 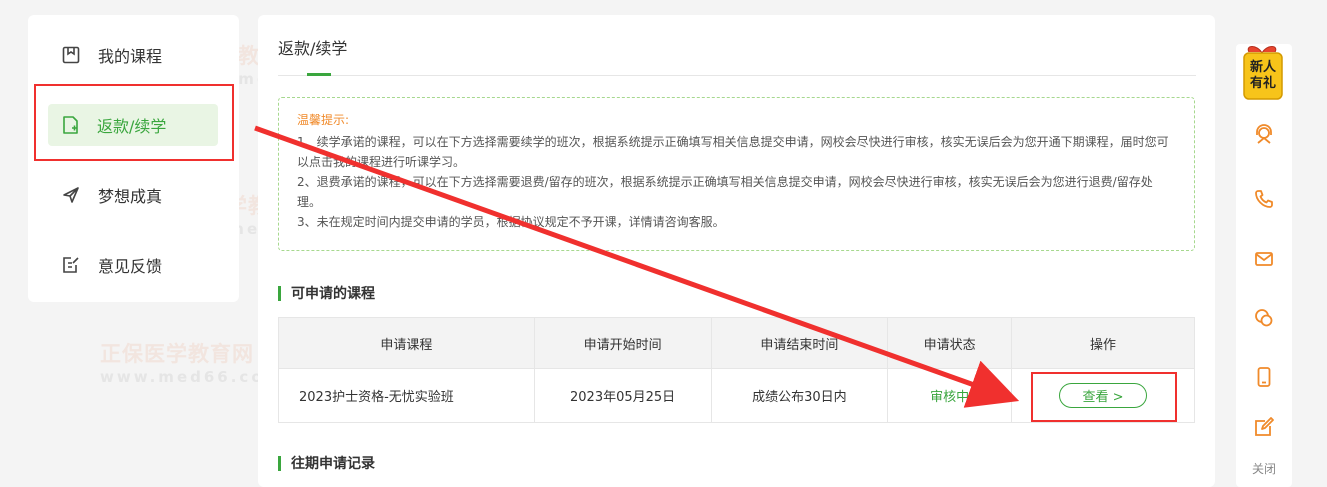 What do you see at coordinates (950, 395) in the screenshot?
I see `status-text: 审核中` at bounding box center [950, 395].